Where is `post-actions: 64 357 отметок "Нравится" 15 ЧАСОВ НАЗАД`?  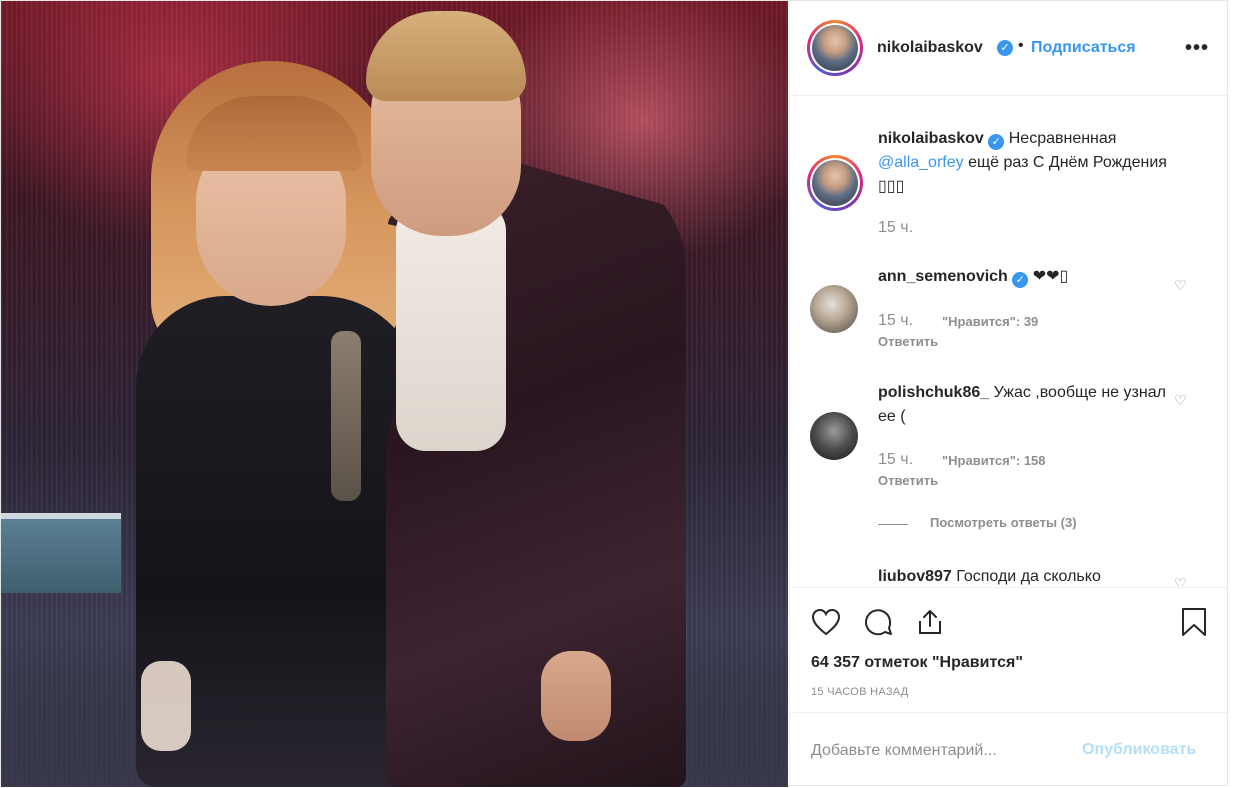 post-actions: 64 357 отметок "Нравится" 15 ЧАСОВ НАЗАД is located at coordinates (1009, 650).